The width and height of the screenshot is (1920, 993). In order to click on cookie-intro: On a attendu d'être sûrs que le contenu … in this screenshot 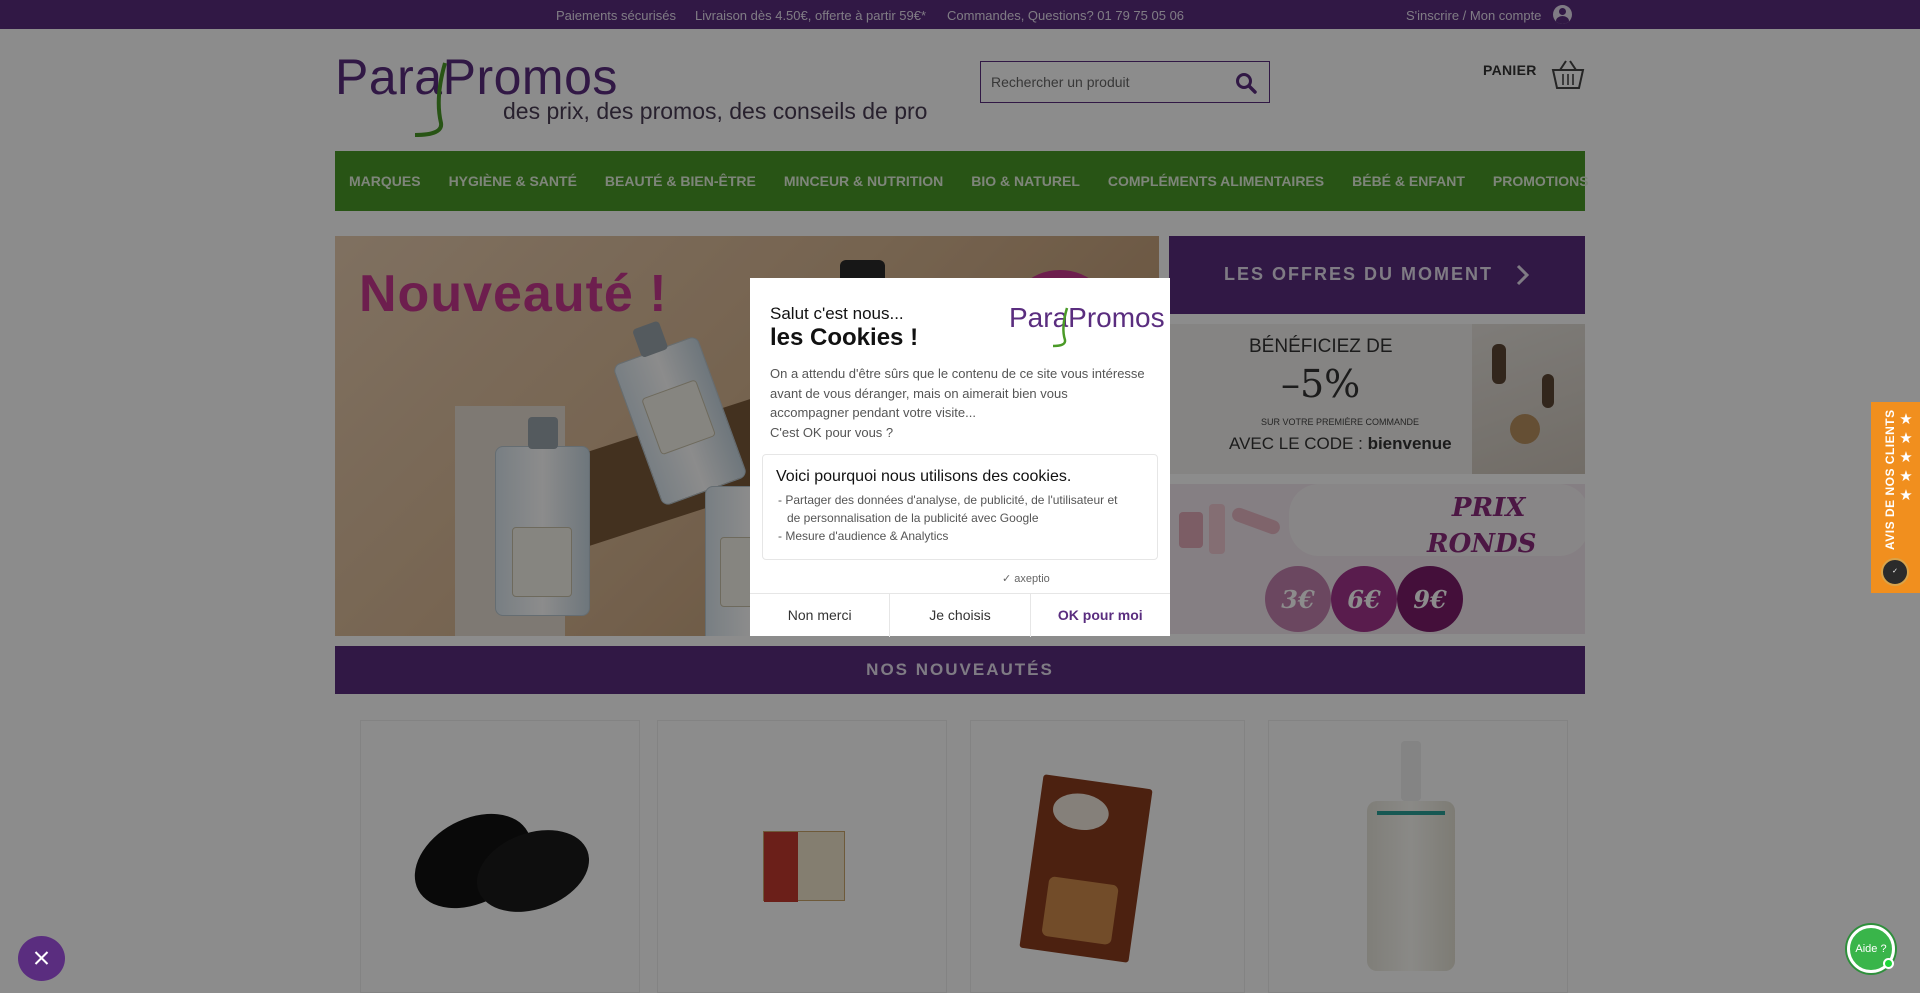, I will do `click(957, 403)`.